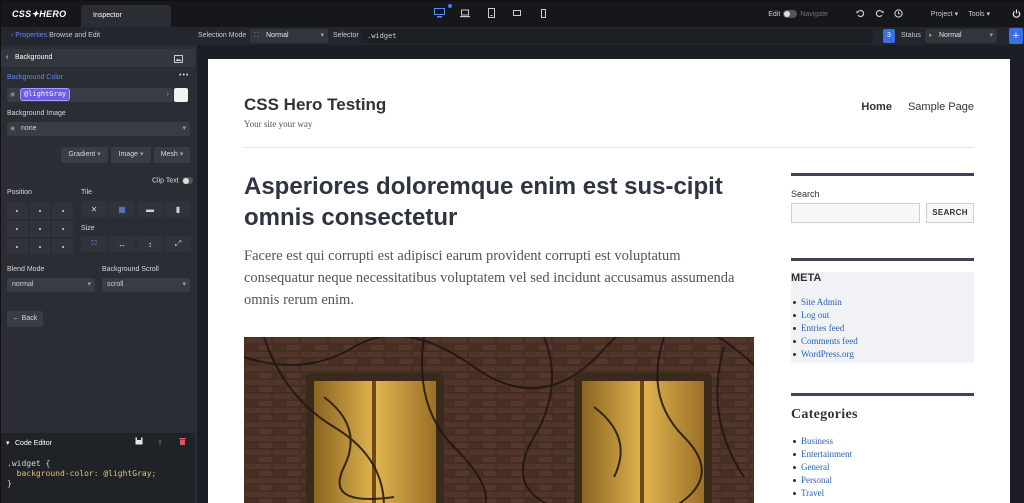 Image resolution: width=1024 pixels, height=503 pixels. What do you see at coordinates (160, 444) in the screenshot?
I see `export-icon: ⇪` at bounding box center [160, 444].